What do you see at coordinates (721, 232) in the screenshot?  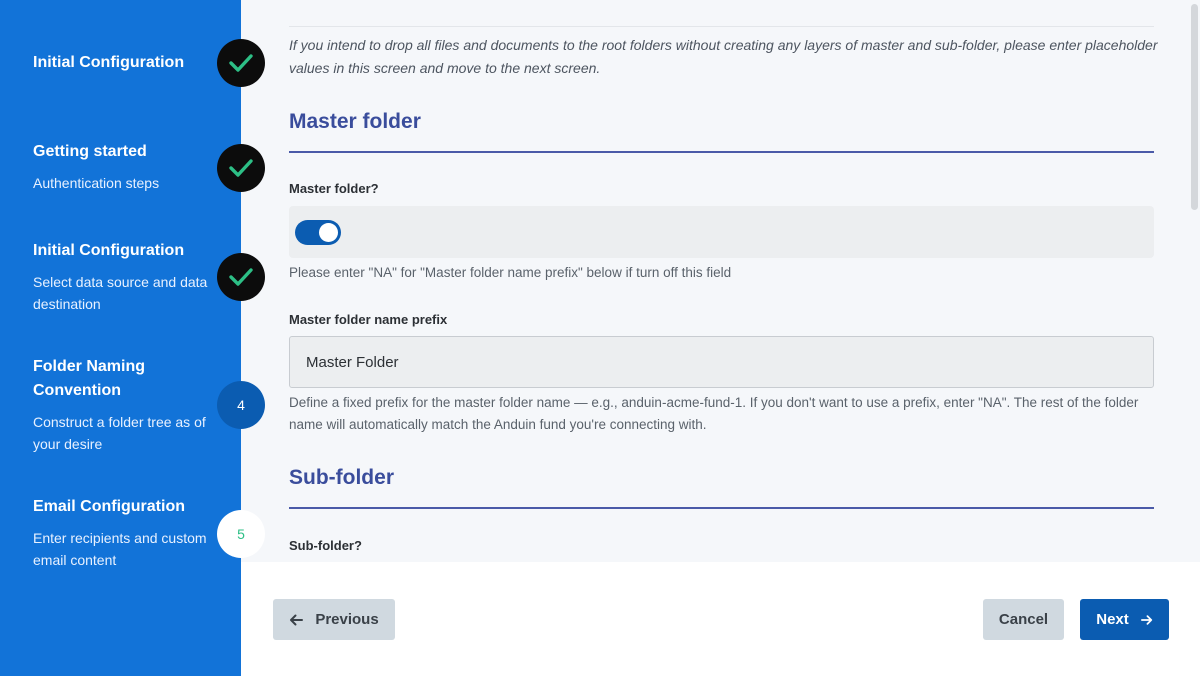 I see `master-folder-toggle-row` at bounding box center [721, 232].